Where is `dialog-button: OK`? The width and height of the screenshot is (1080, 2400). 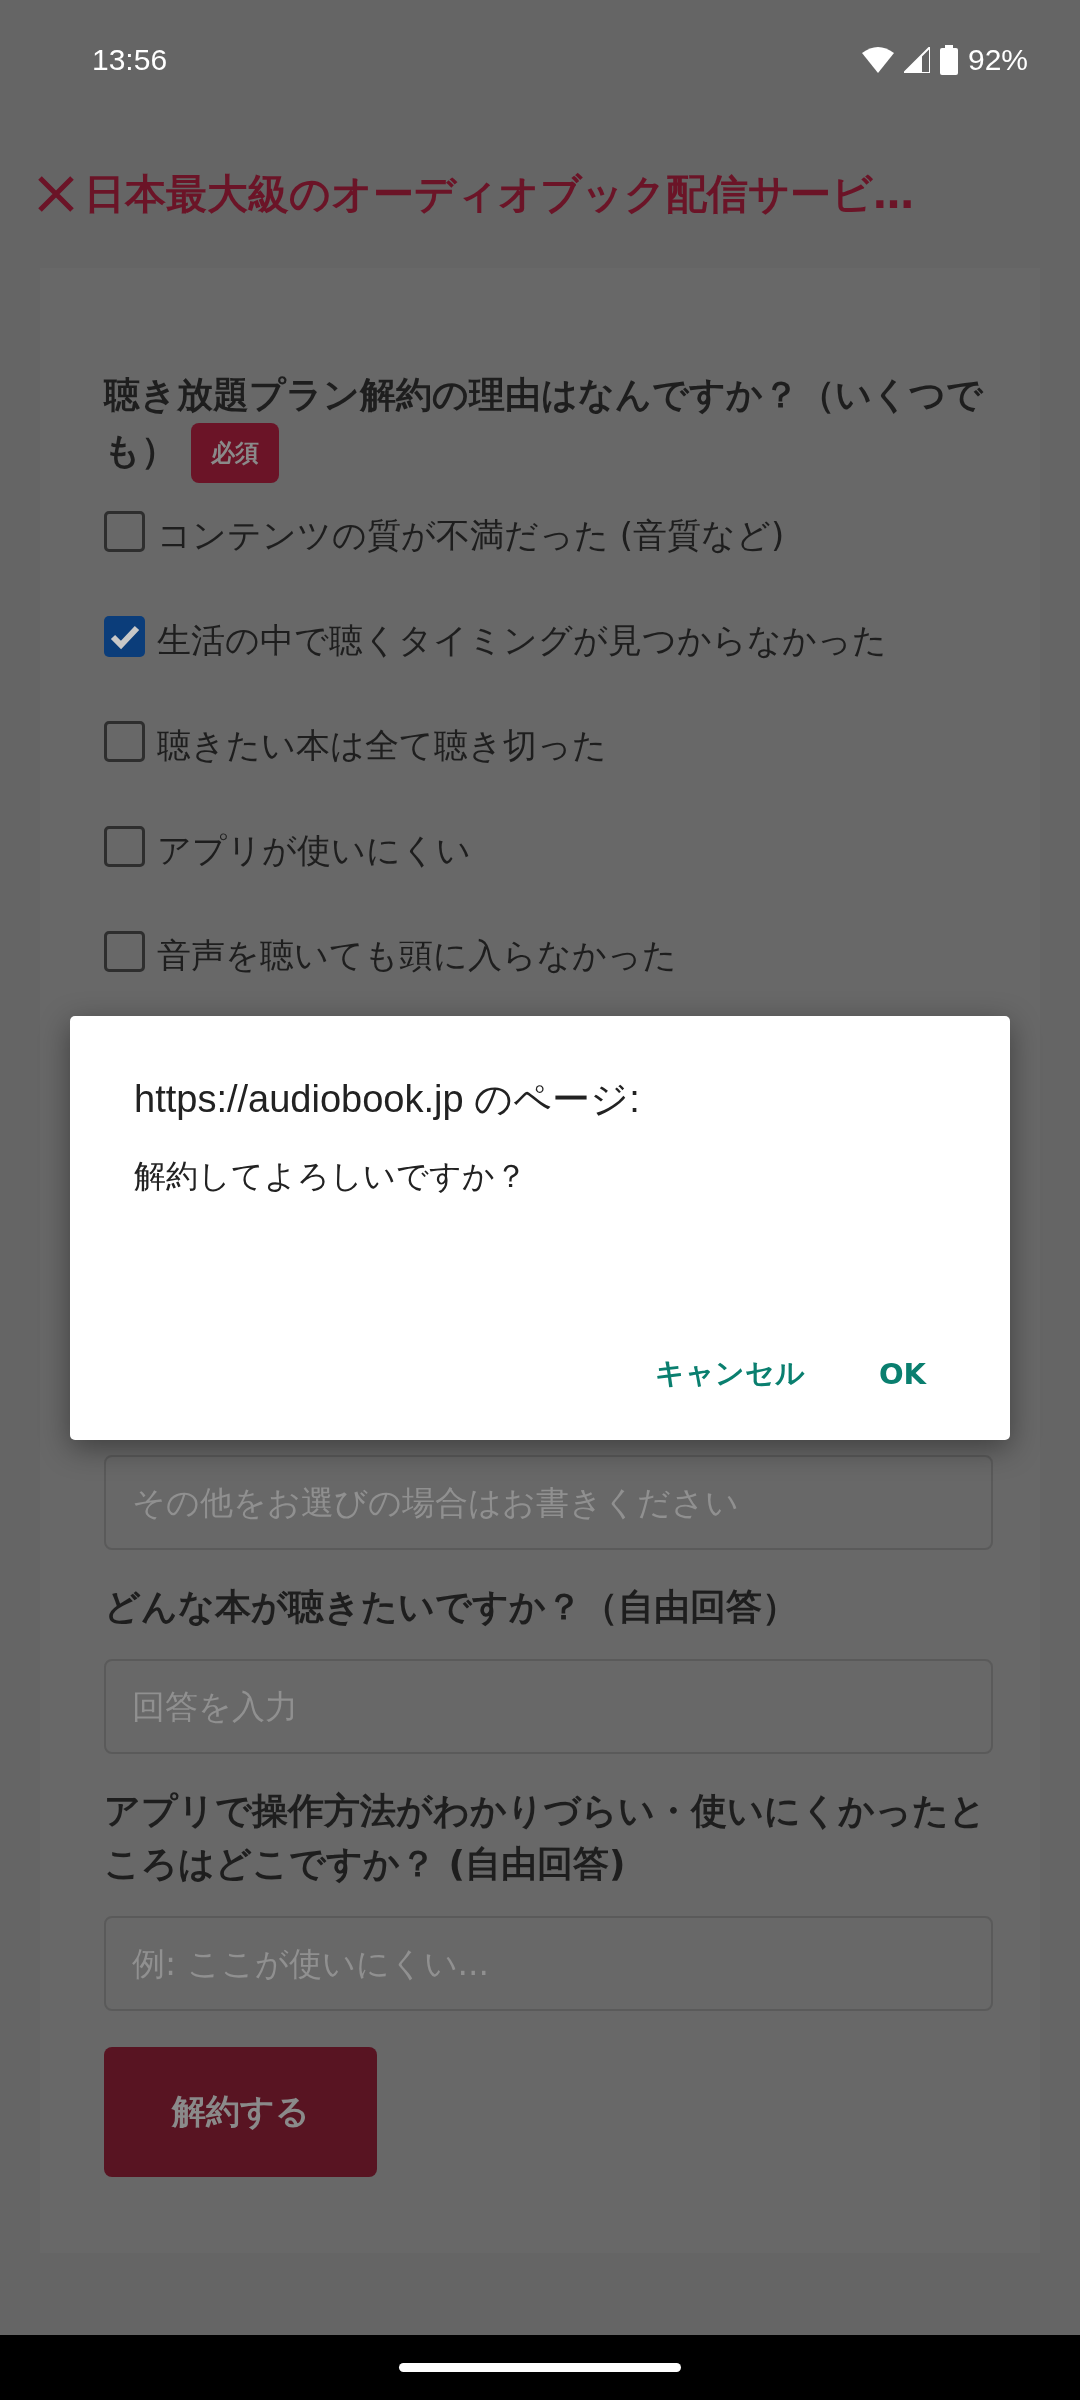 dialog-button: OK is located at coordinates (902, 1374).